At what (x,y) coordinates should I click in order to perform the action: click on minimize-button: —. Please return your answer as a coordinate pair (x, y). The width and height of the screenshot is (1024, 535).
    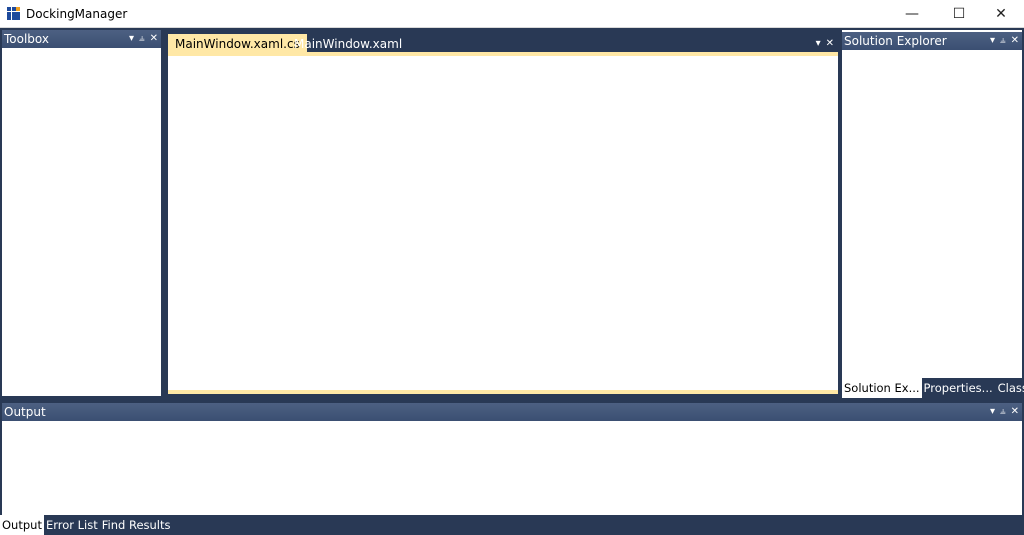
    Looking at the image, I should click on (912, 14).